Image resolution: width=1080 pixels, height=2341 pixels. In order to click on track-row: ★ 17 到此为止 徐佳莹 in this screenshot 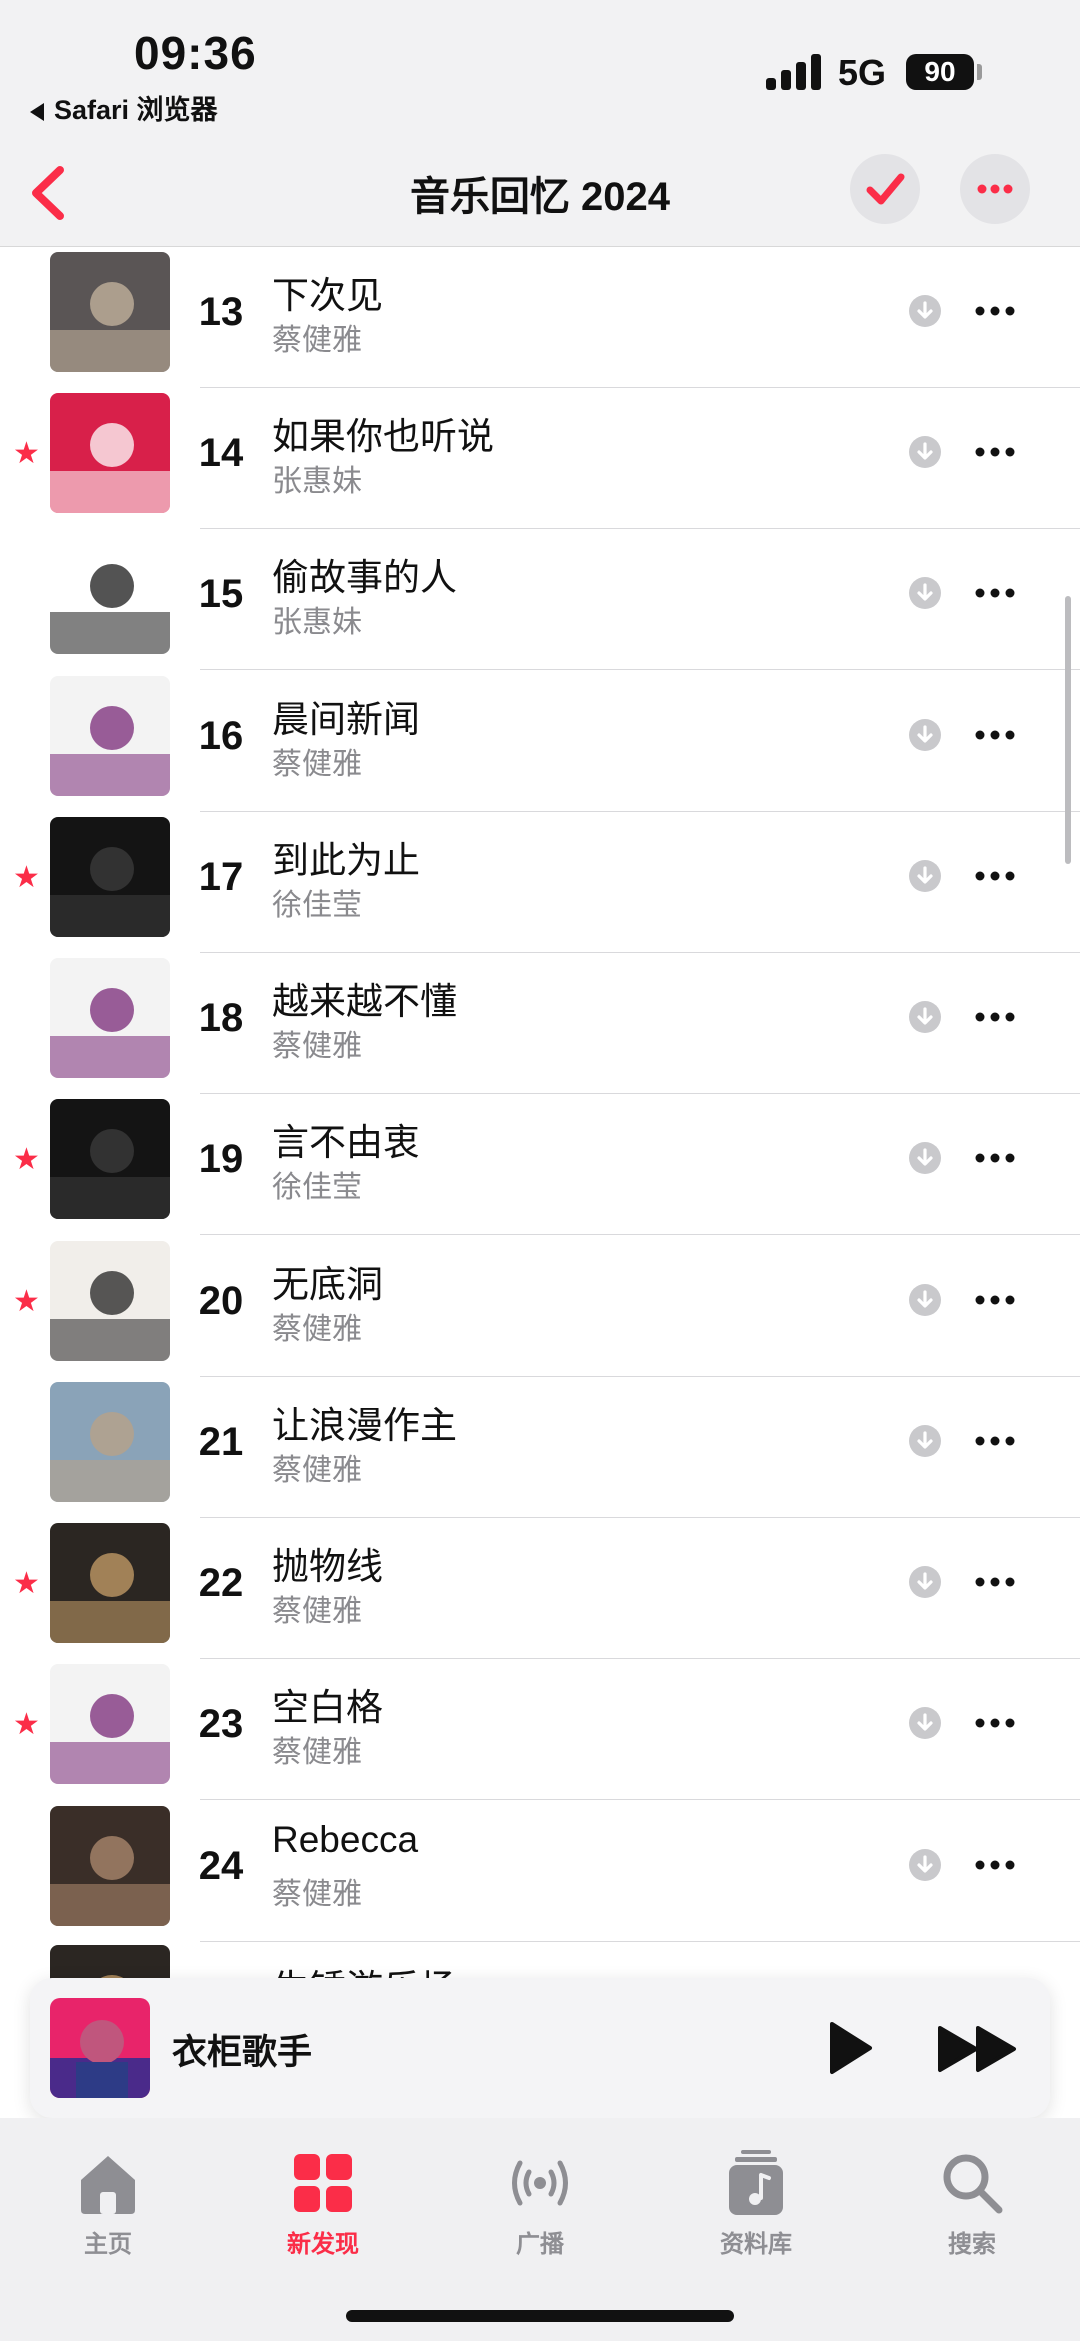, I will do `click(540, 882)`.